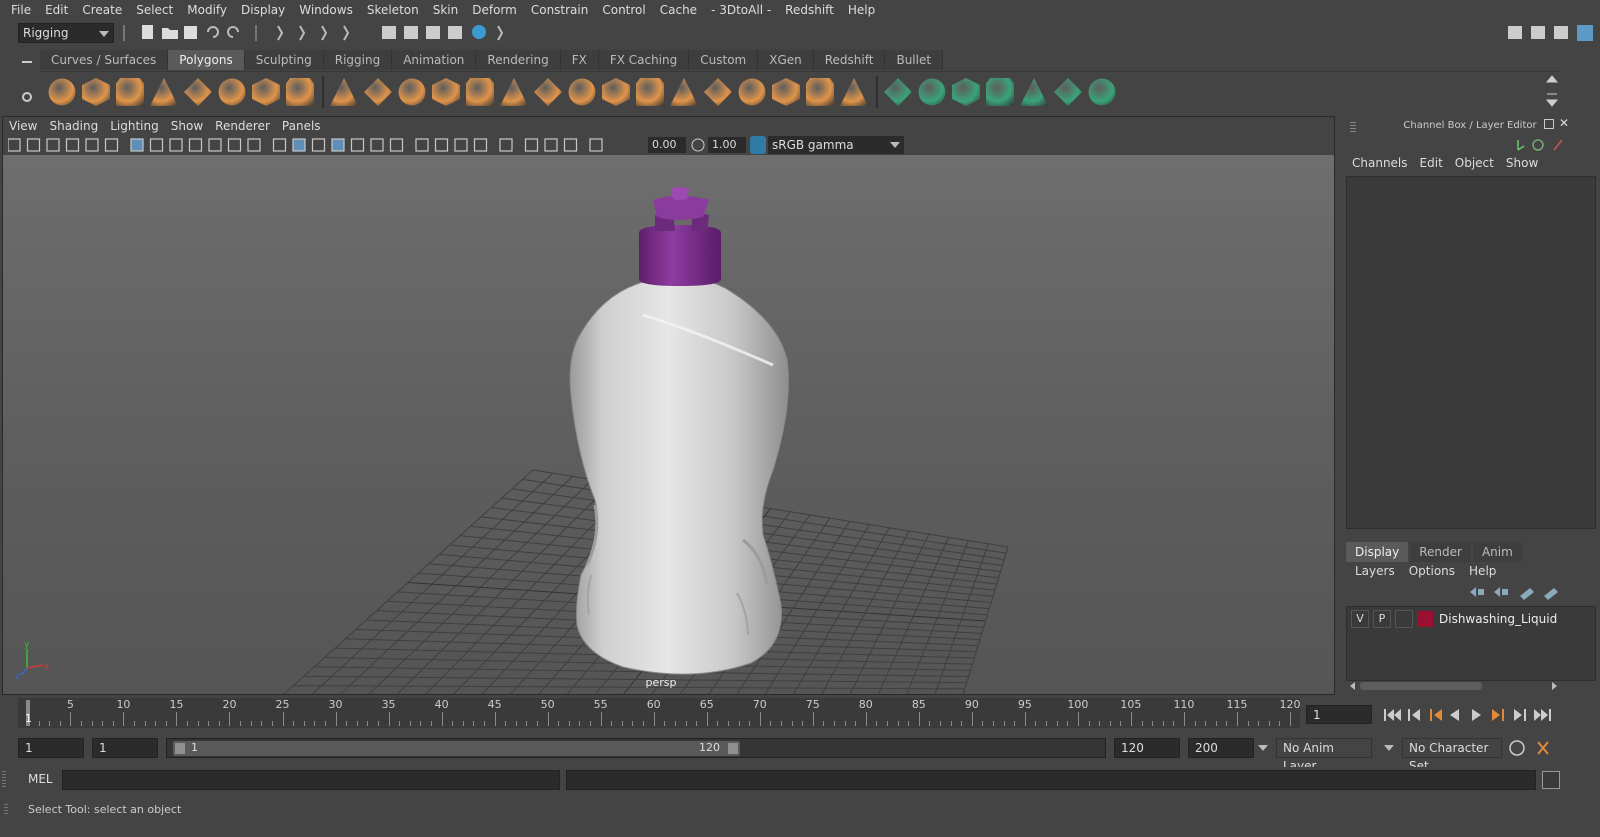 The height and width of the screenshot is (837, 1600). What do you see at coordinates (1521, 145) in the screenshot?
I see `manipulator-icon` at bounding box center [1521, 145].